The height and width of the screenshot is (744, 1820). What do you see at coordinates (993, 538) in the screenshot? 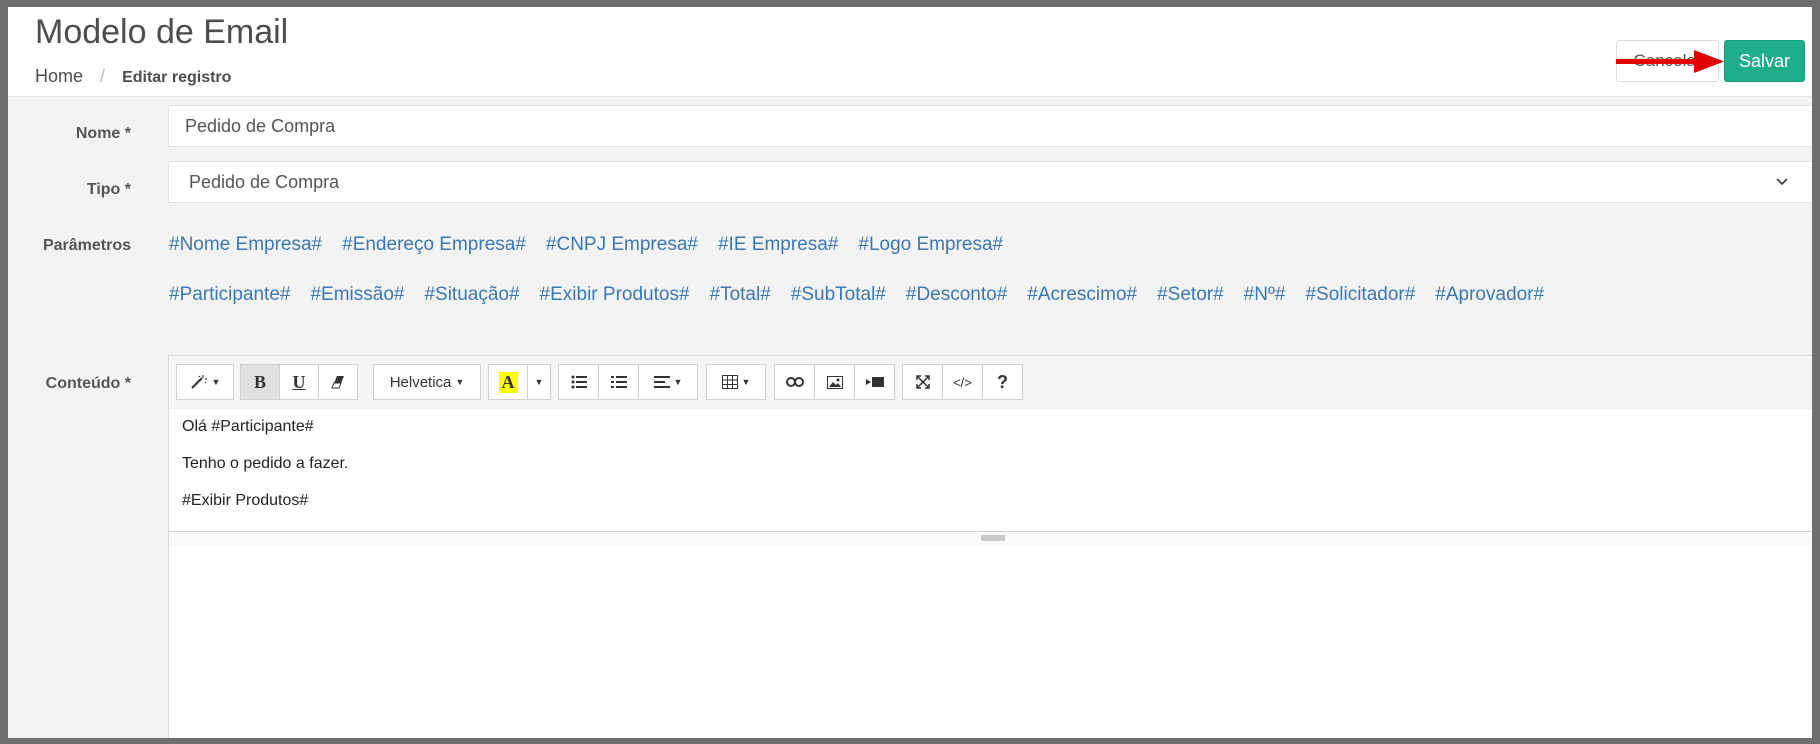
I see `resize-grip-icon` at bounding box center [993, 538].